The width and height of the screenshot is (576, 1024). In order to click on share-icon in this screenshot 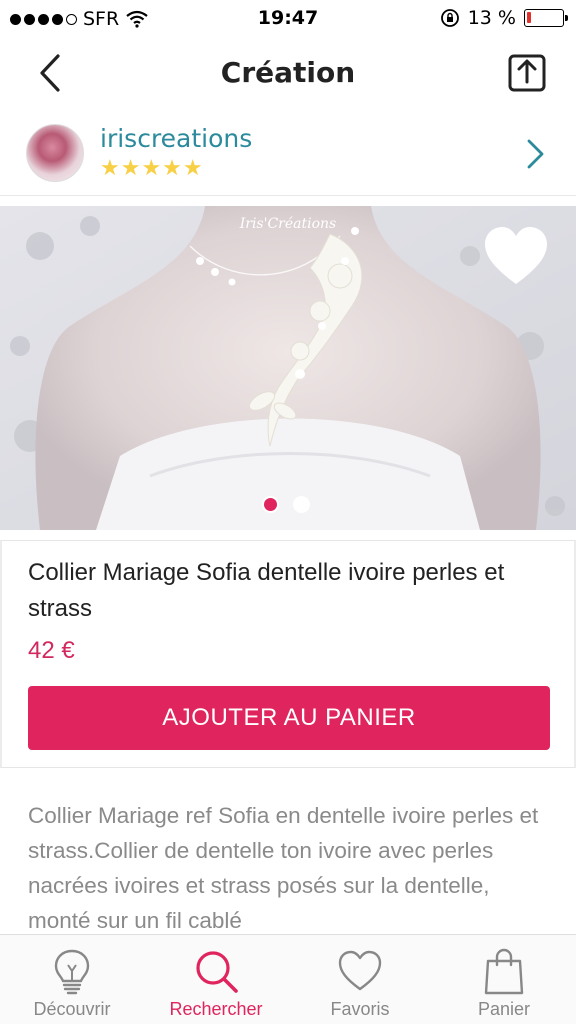, I will do `click(527, 73)`.